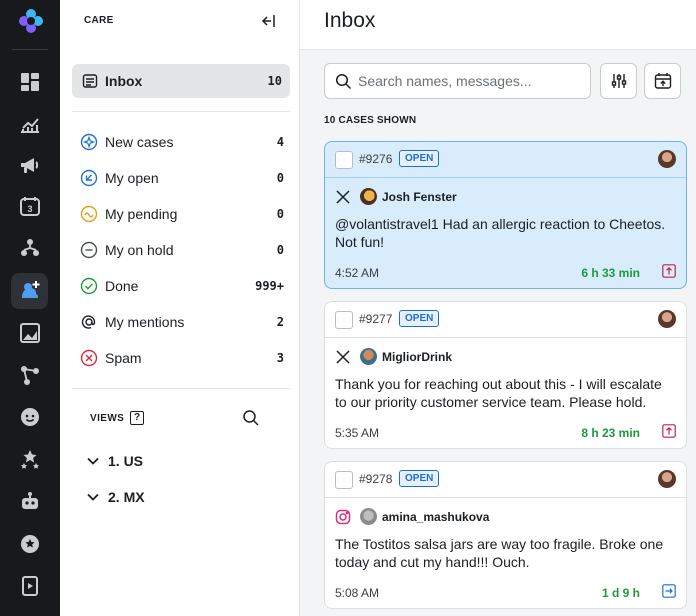 This screenshot has width=696, height=616. I want to click on inbox-icon, so click(90, 81).